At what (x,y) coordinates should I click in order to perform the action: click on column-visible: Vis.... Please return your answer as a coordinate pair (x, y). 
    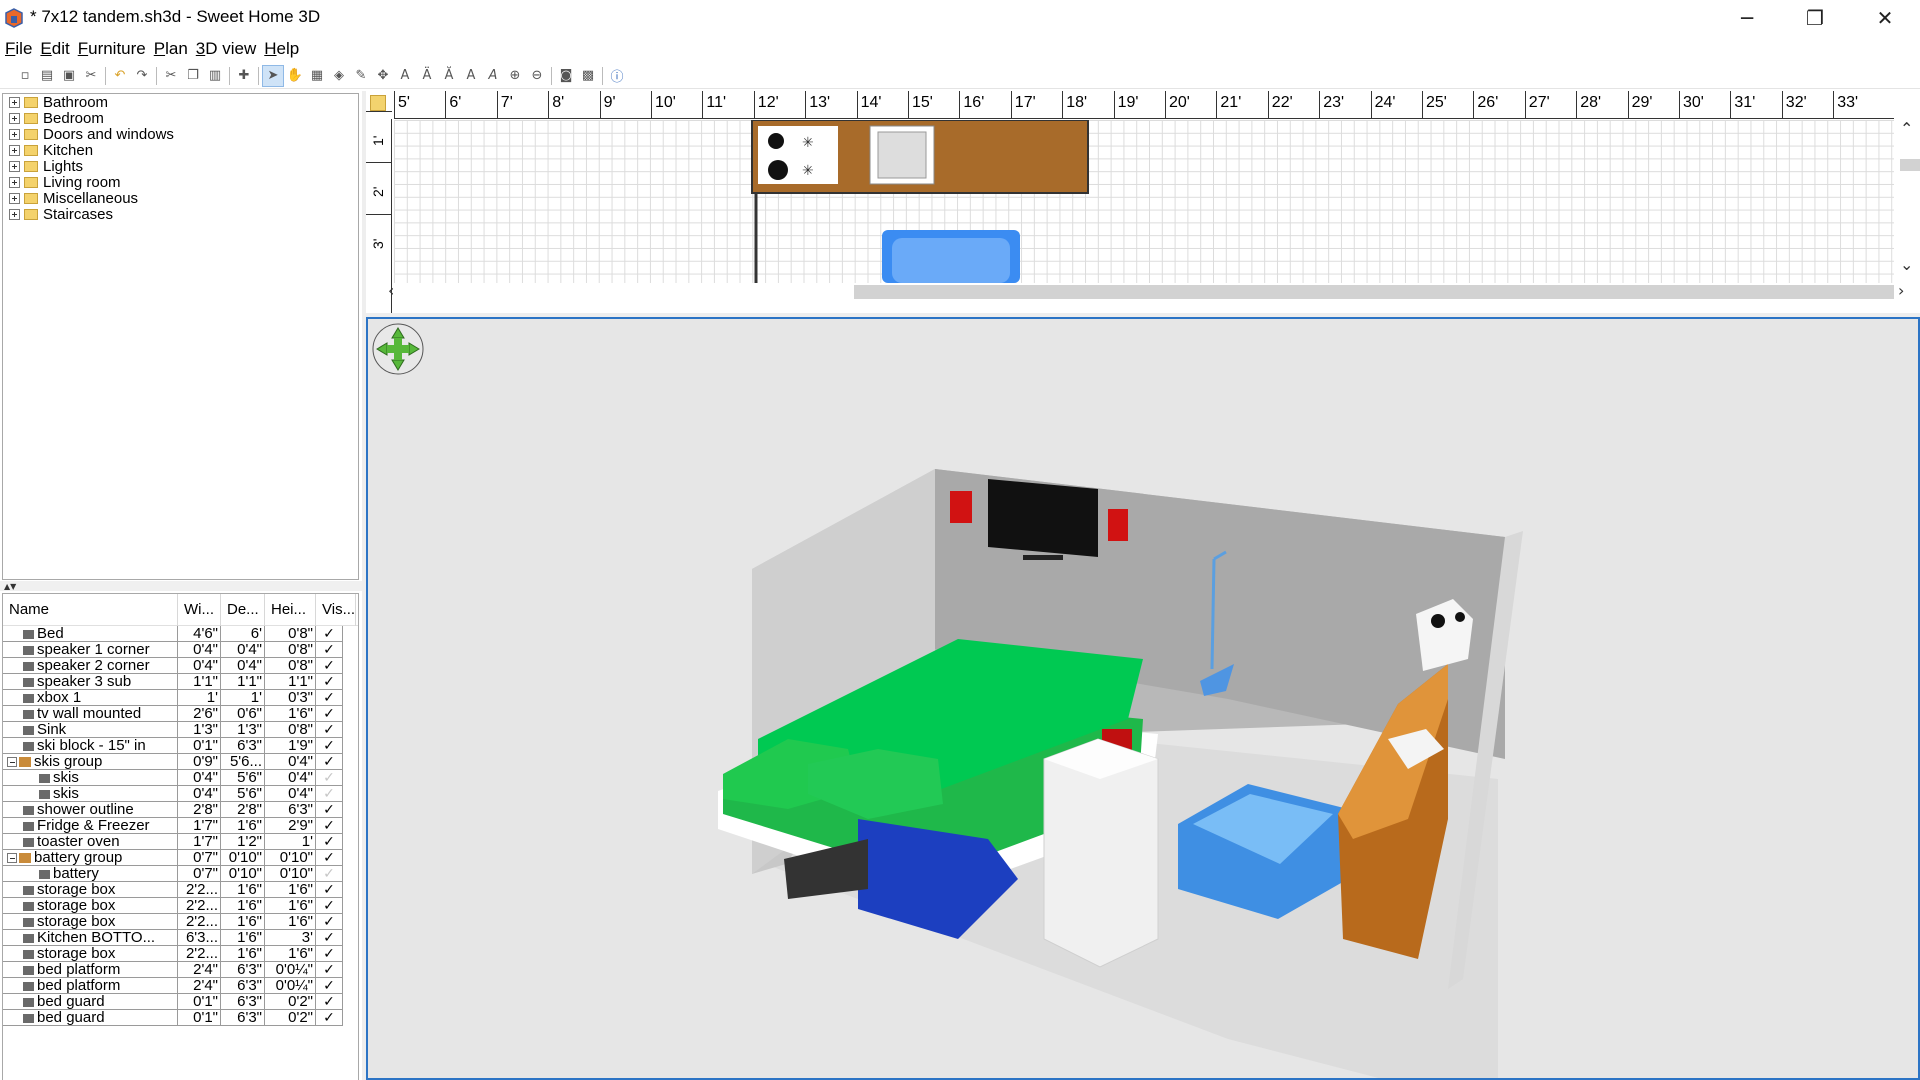
    Looking at the image, I should click on (336, 610).